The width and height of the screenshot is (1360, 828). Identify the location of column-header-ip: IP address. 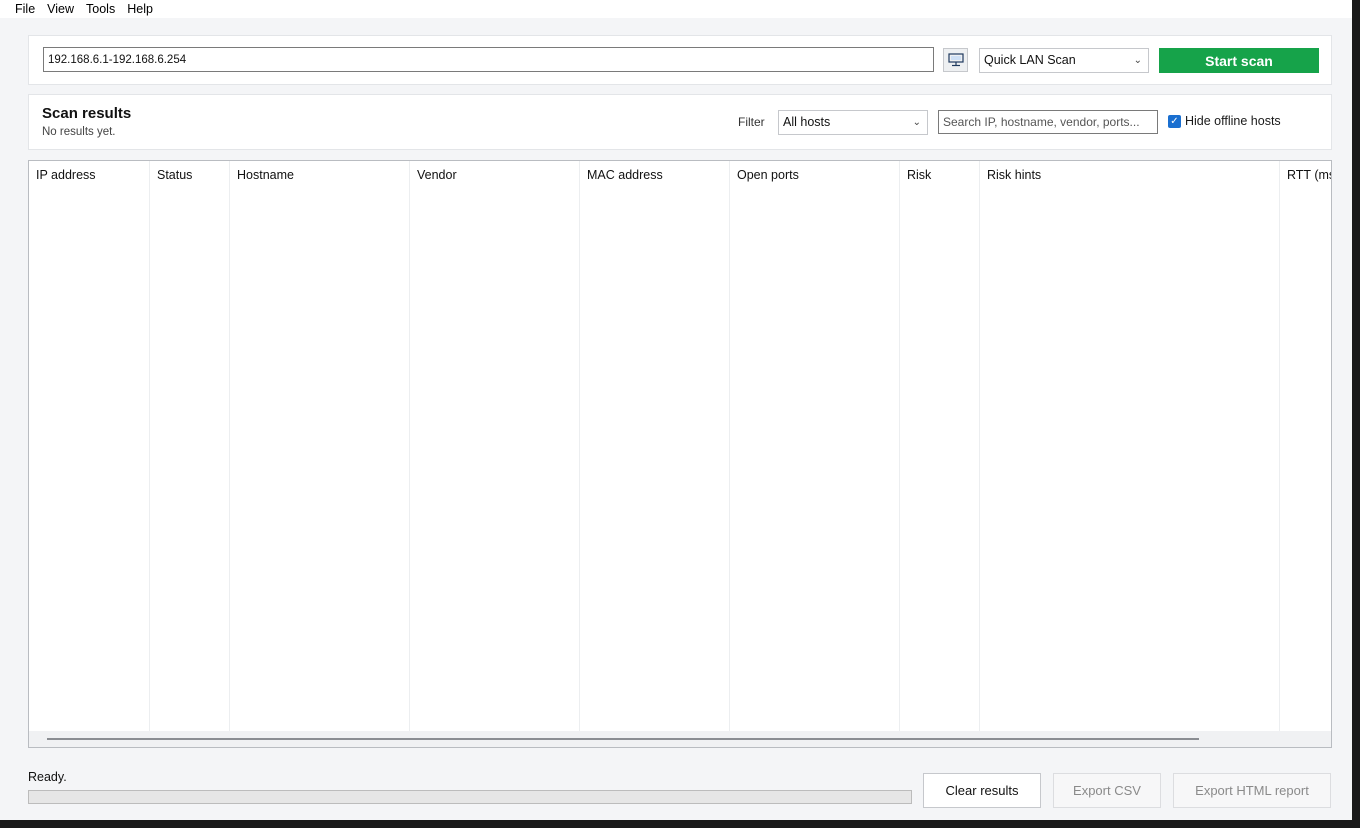
(89, 175).